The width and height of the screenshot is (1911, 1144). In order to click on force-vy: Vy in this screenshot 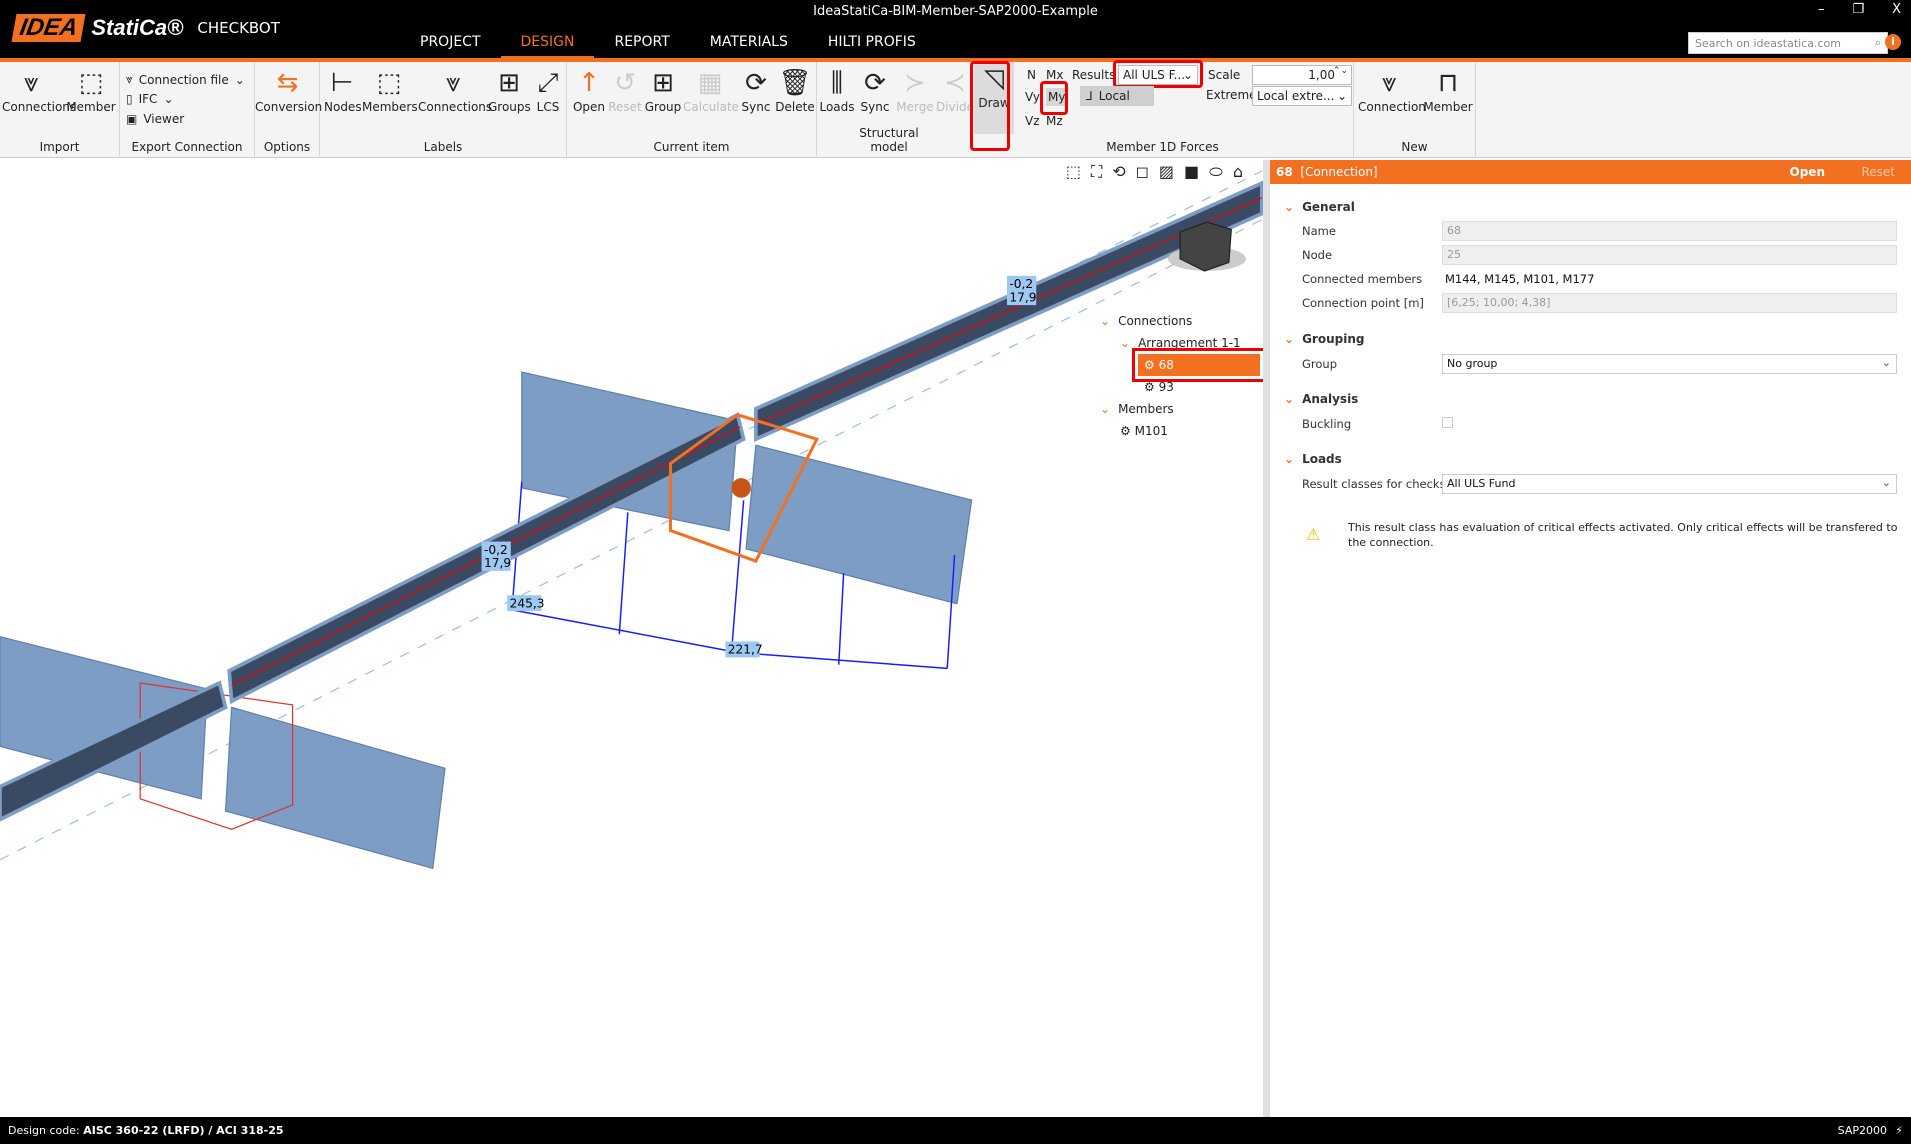, I will do `click(1032, 97)`.